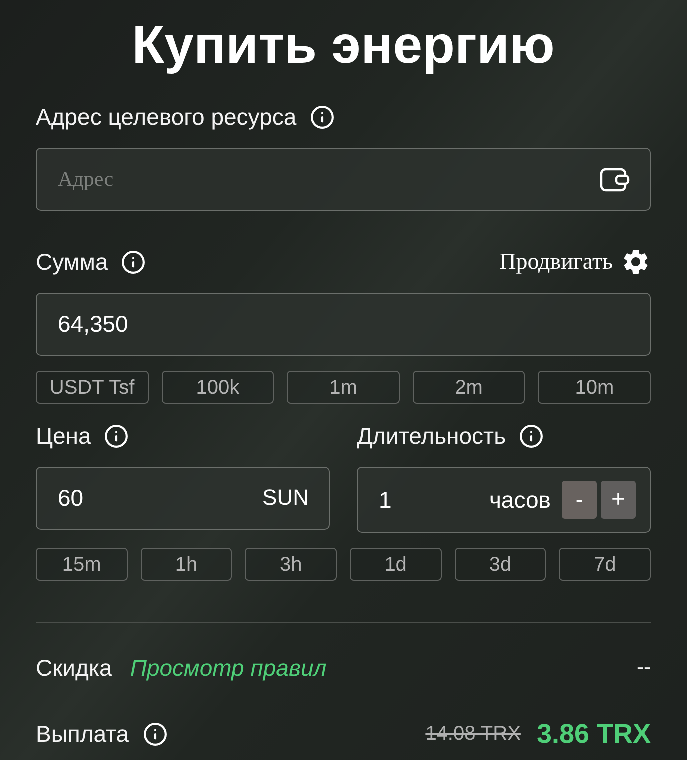 The width and height of the screenshot is (687, 760). What do you see at coordinates (575, 262) in the screenshot?
I see `advanced-settings-button: Продвигать` at bounding box center [575, 262].